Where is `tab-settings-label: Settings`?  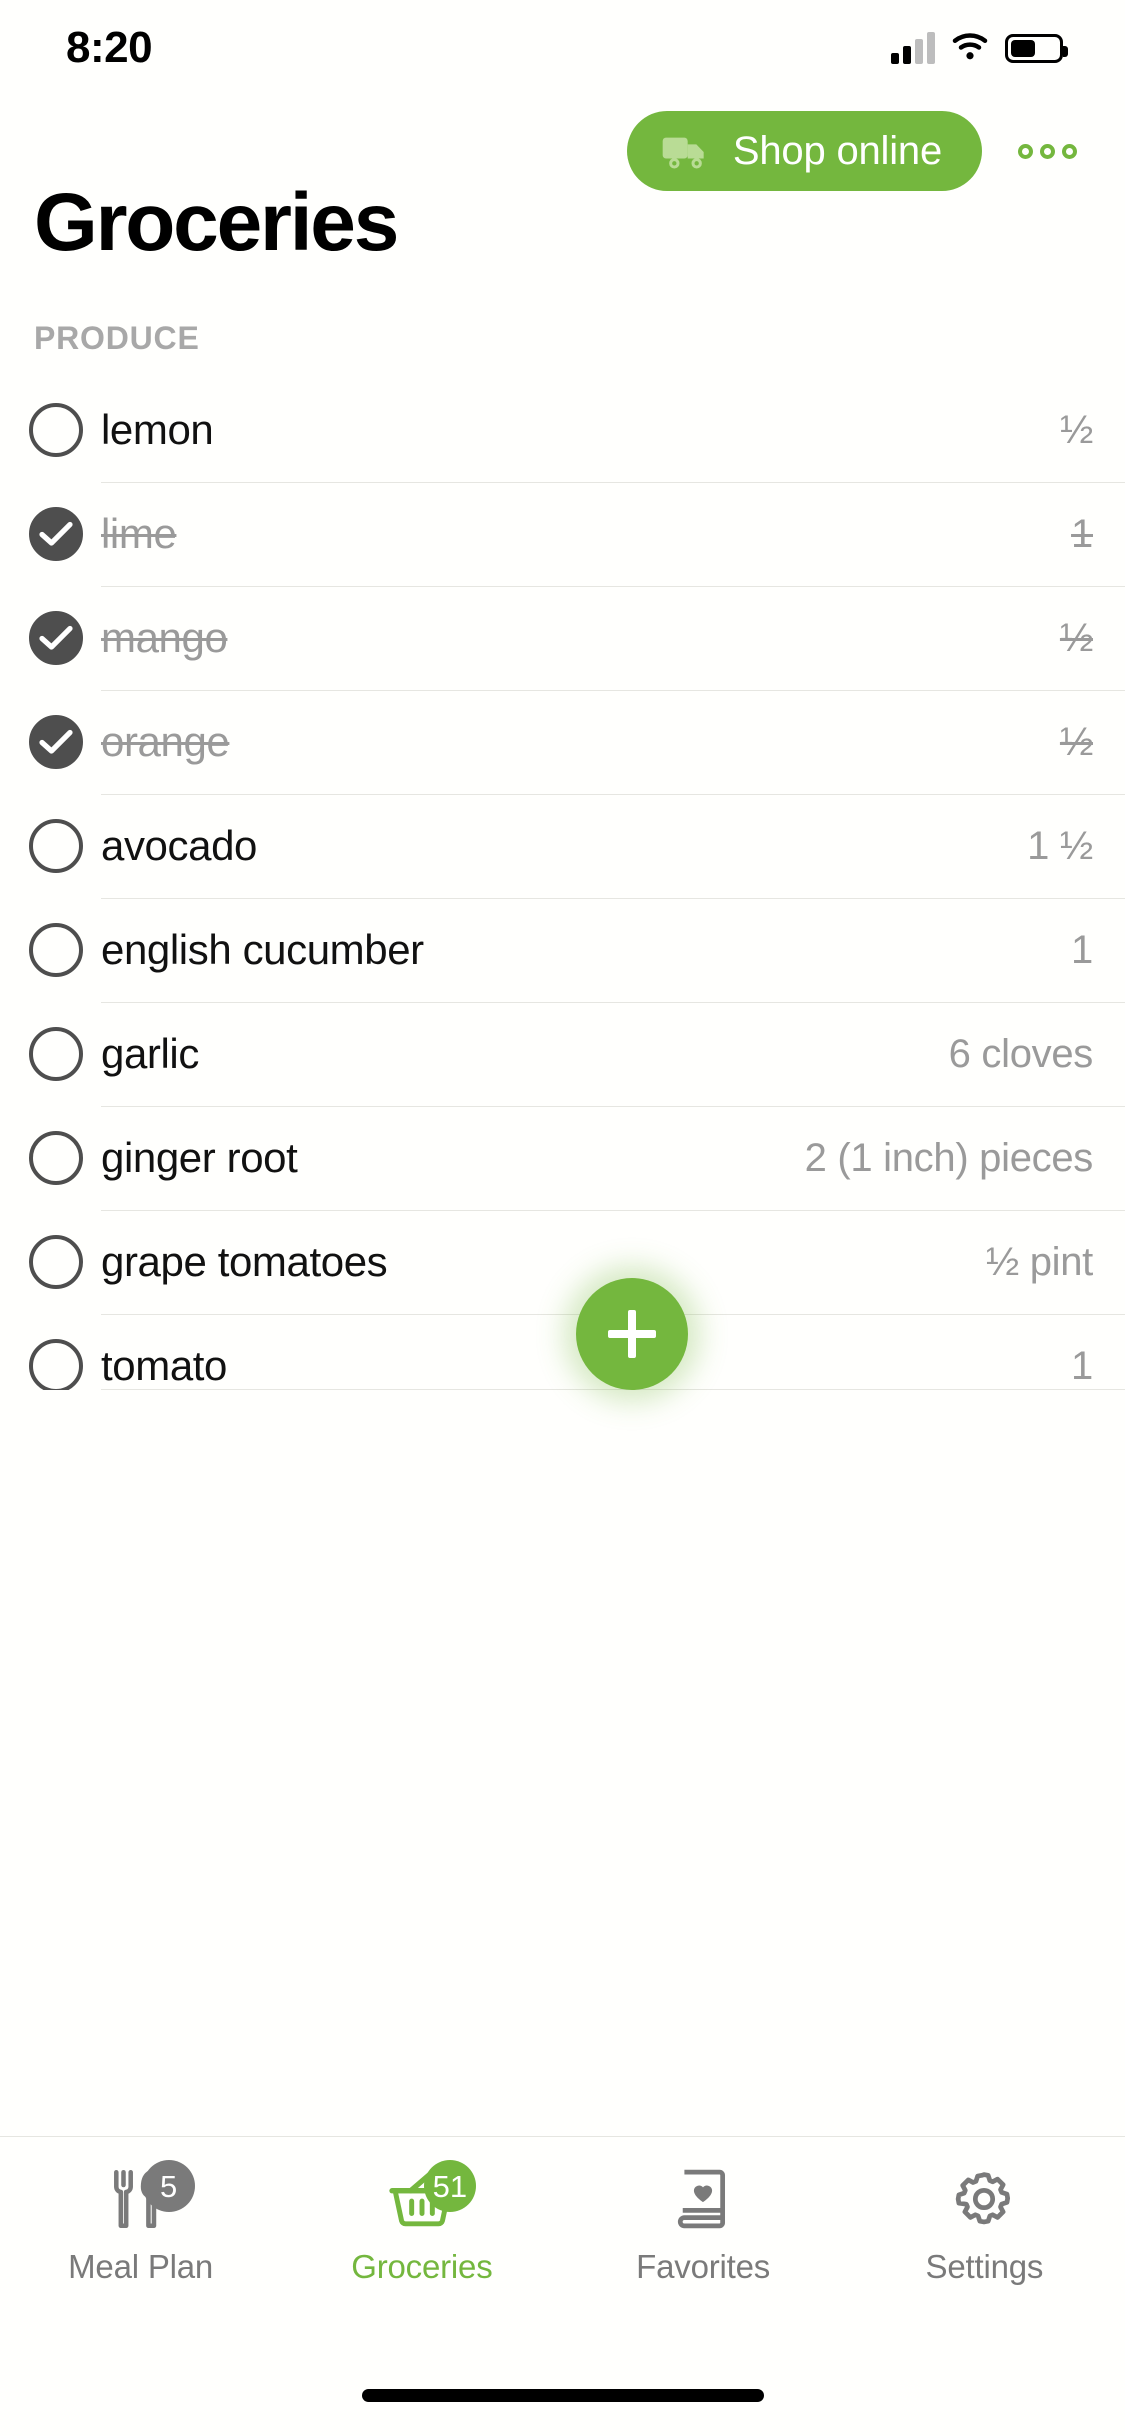 tab-settings-label: Settings is located at coordinates (984, 2266).